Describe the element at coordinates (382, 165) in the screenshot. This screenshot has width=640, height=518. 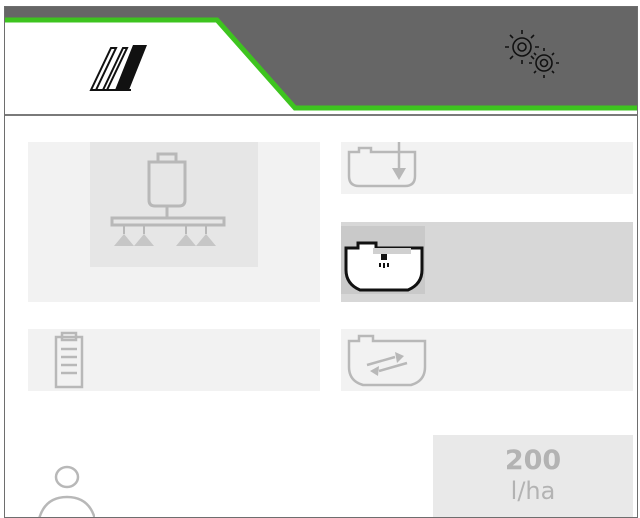
I see `tank-fill-icon` at that location.